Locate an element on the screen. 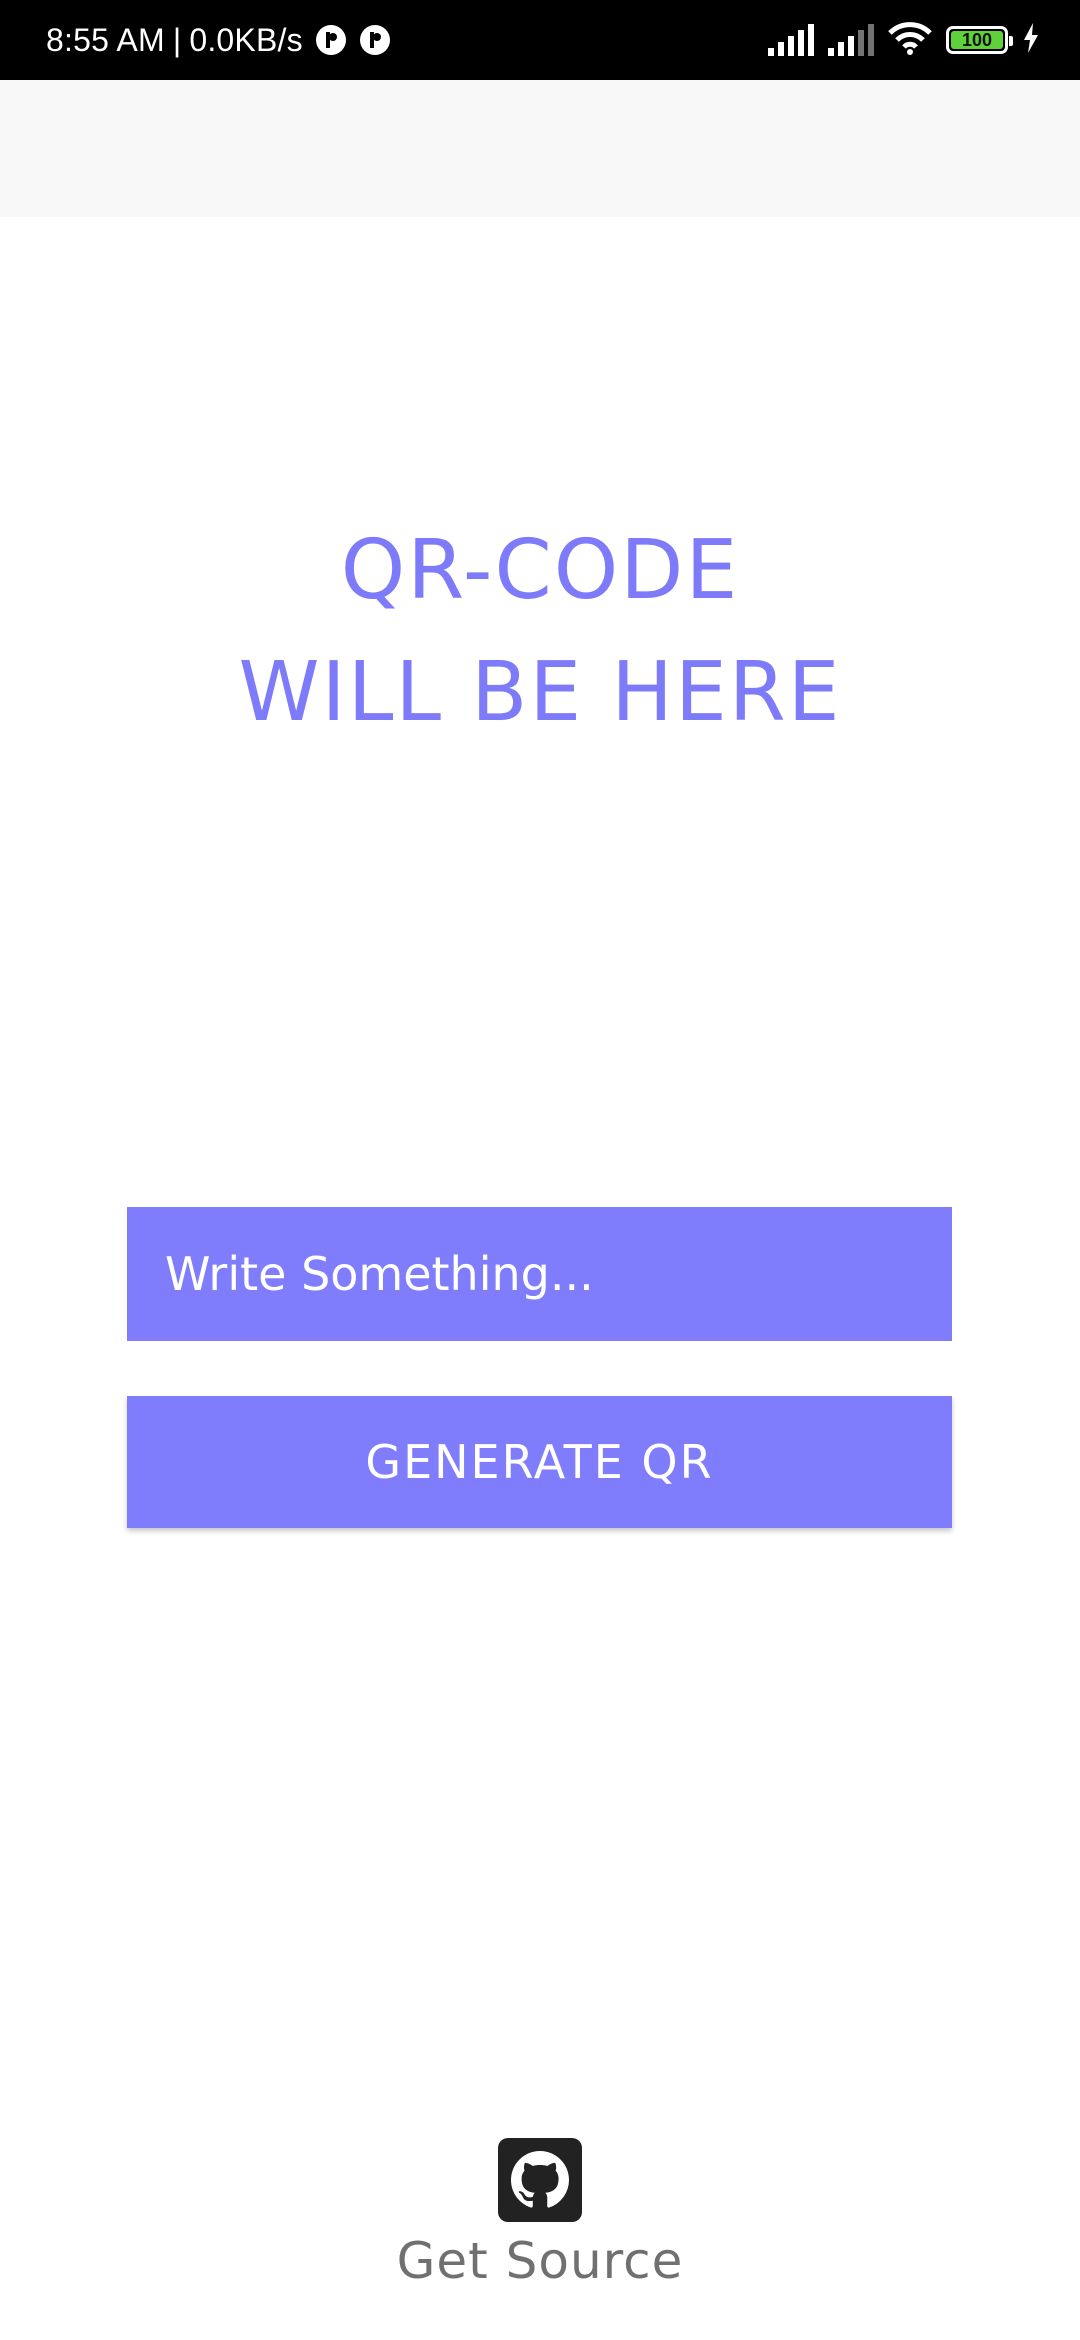 This screenshot has width=1080, height=2340. github-icon is located at coordinates (540, 2180).